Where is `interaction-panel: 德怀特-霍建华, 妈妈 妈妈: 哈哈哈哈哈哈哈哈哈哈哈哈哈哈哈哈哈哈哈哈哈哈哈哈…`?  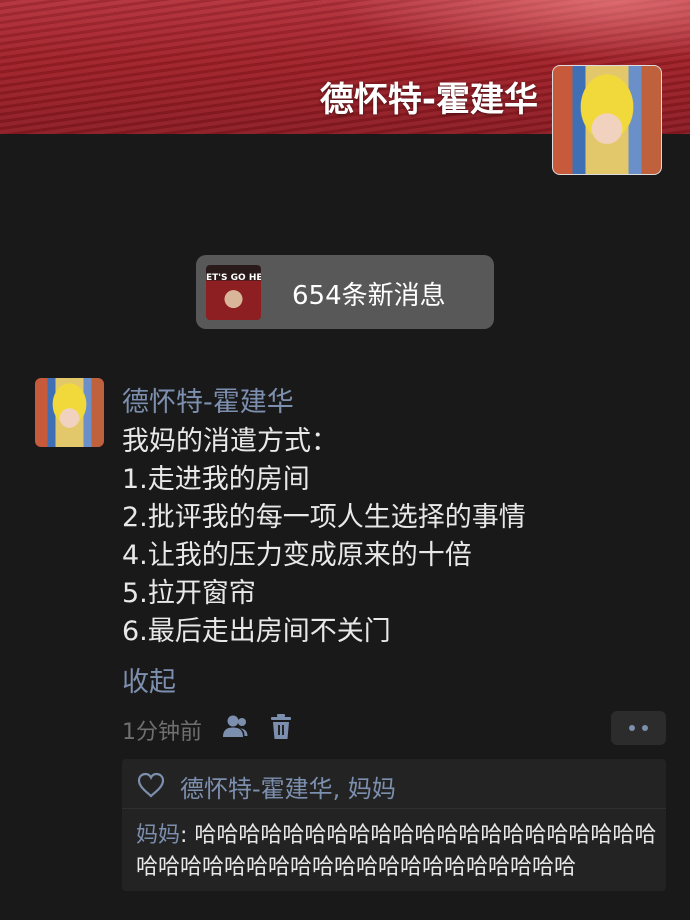
interaction-panel: 德怀特-霍建华, 妈妈 妈妈: 哈哈哈哈哈哈哈哈哈哈哈哈哈哈哈哈哈哈哈哈哈哈哈哈… is located at coordinates (394, 825).